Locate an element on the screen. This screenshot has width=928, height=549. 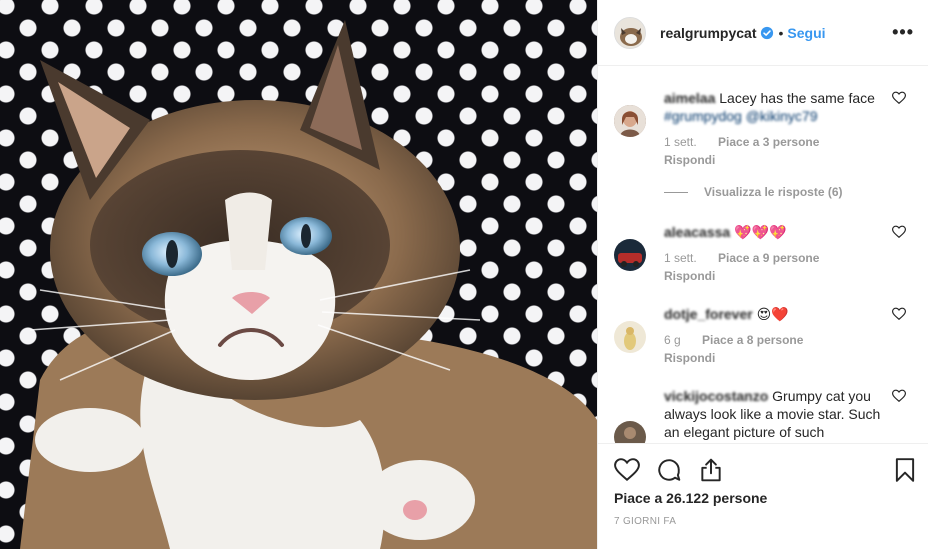
view-replies-button: Visualizza le risposte (6) is located at coordinates (788, 192).